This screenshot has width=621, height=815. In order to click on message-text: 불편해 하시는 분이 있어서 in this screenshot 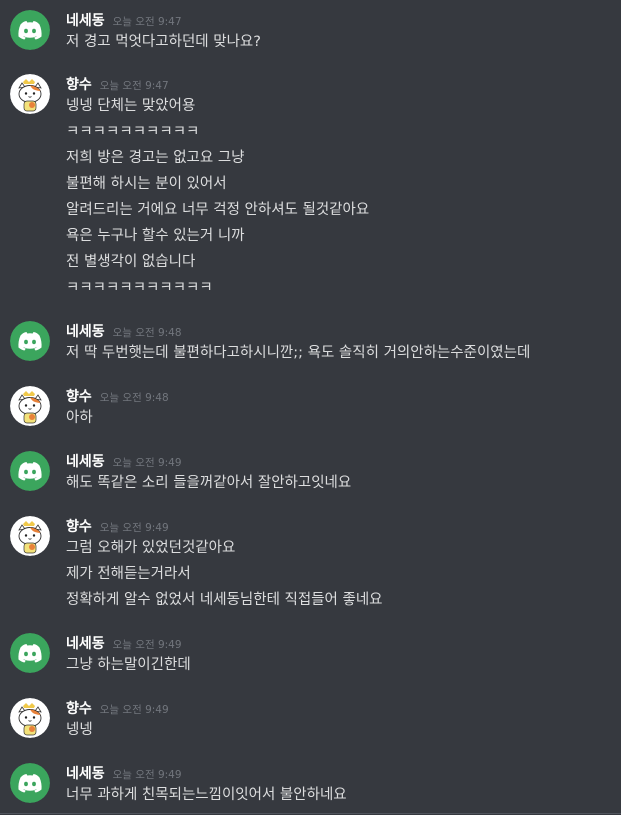, I will do `click(146, 184)`.